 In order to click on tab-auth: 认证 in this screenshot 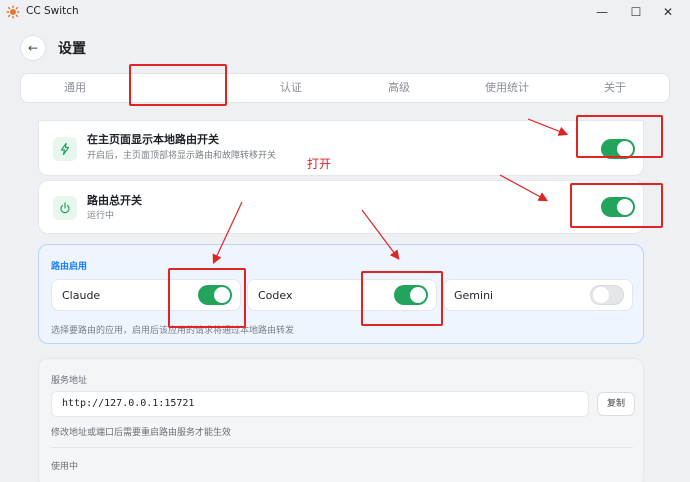, I will do `click(291, 88)`.